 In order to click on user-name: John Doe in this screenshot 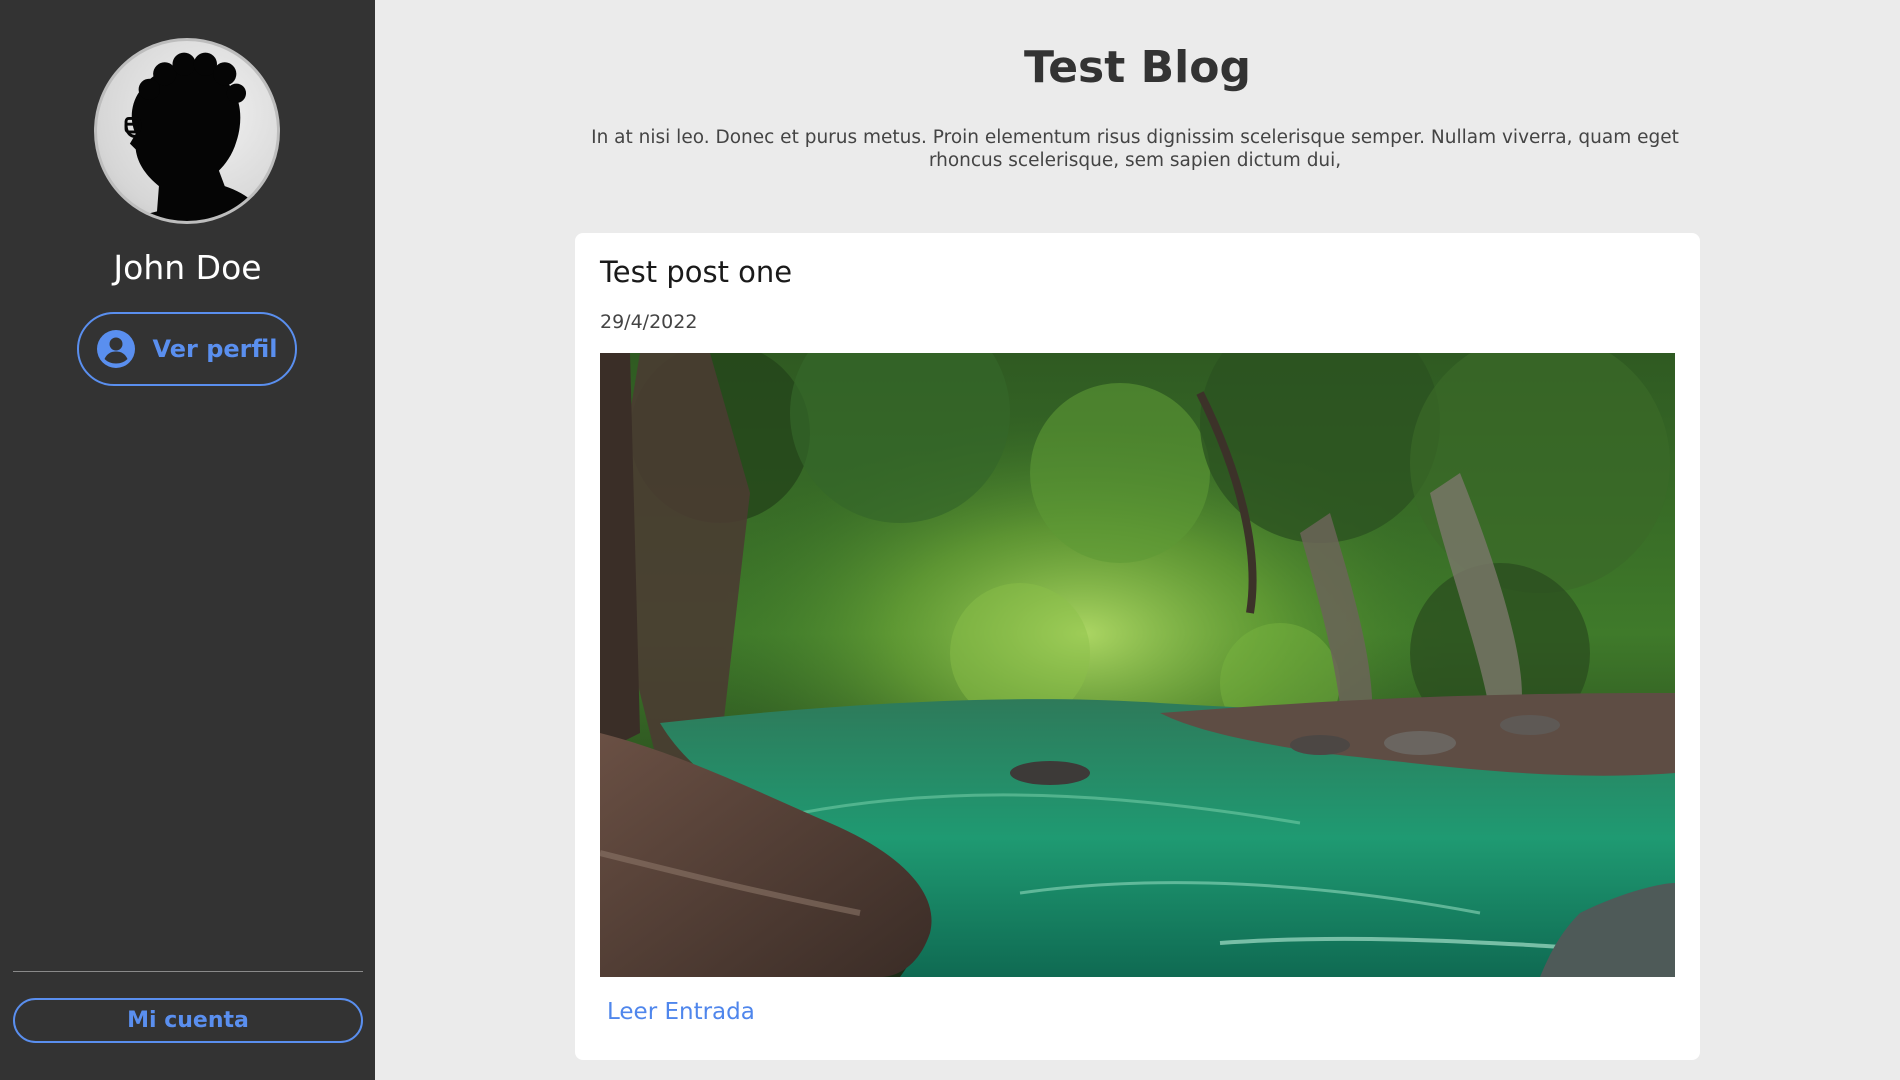, I will do `click(187, 267)`.